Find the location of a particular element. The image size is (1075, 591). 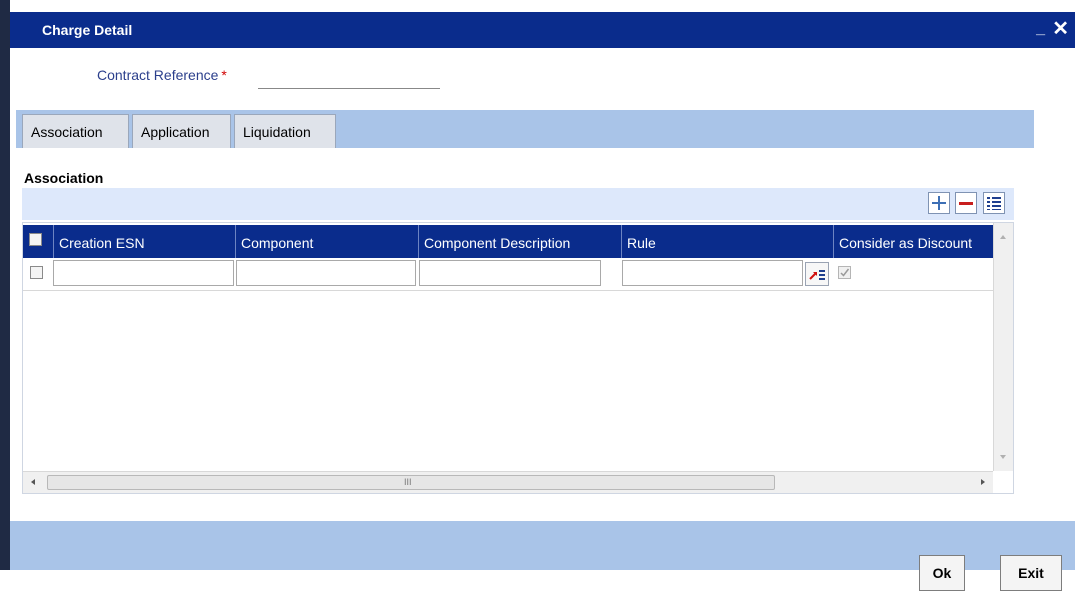

tab-bar: Association Application Liquidation is located at coordinates (525, 129).